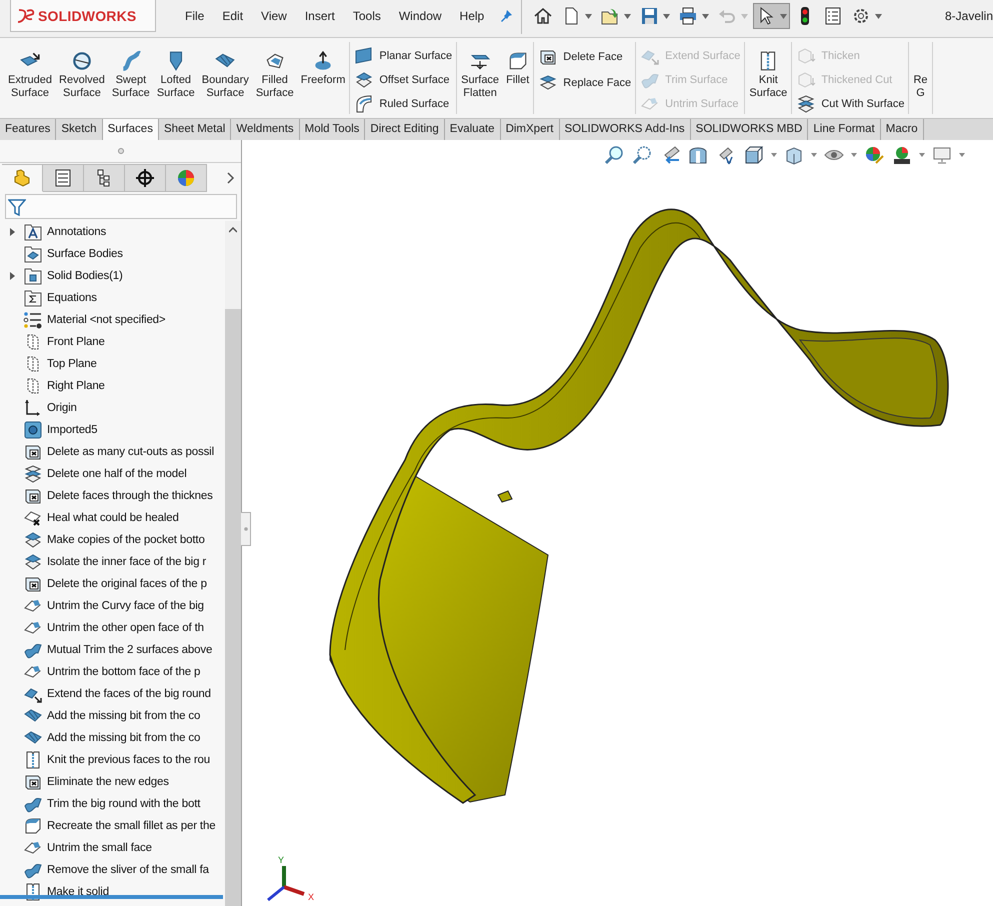  I want to click on ribbon-button: Filled Surface, so click(275, 75).